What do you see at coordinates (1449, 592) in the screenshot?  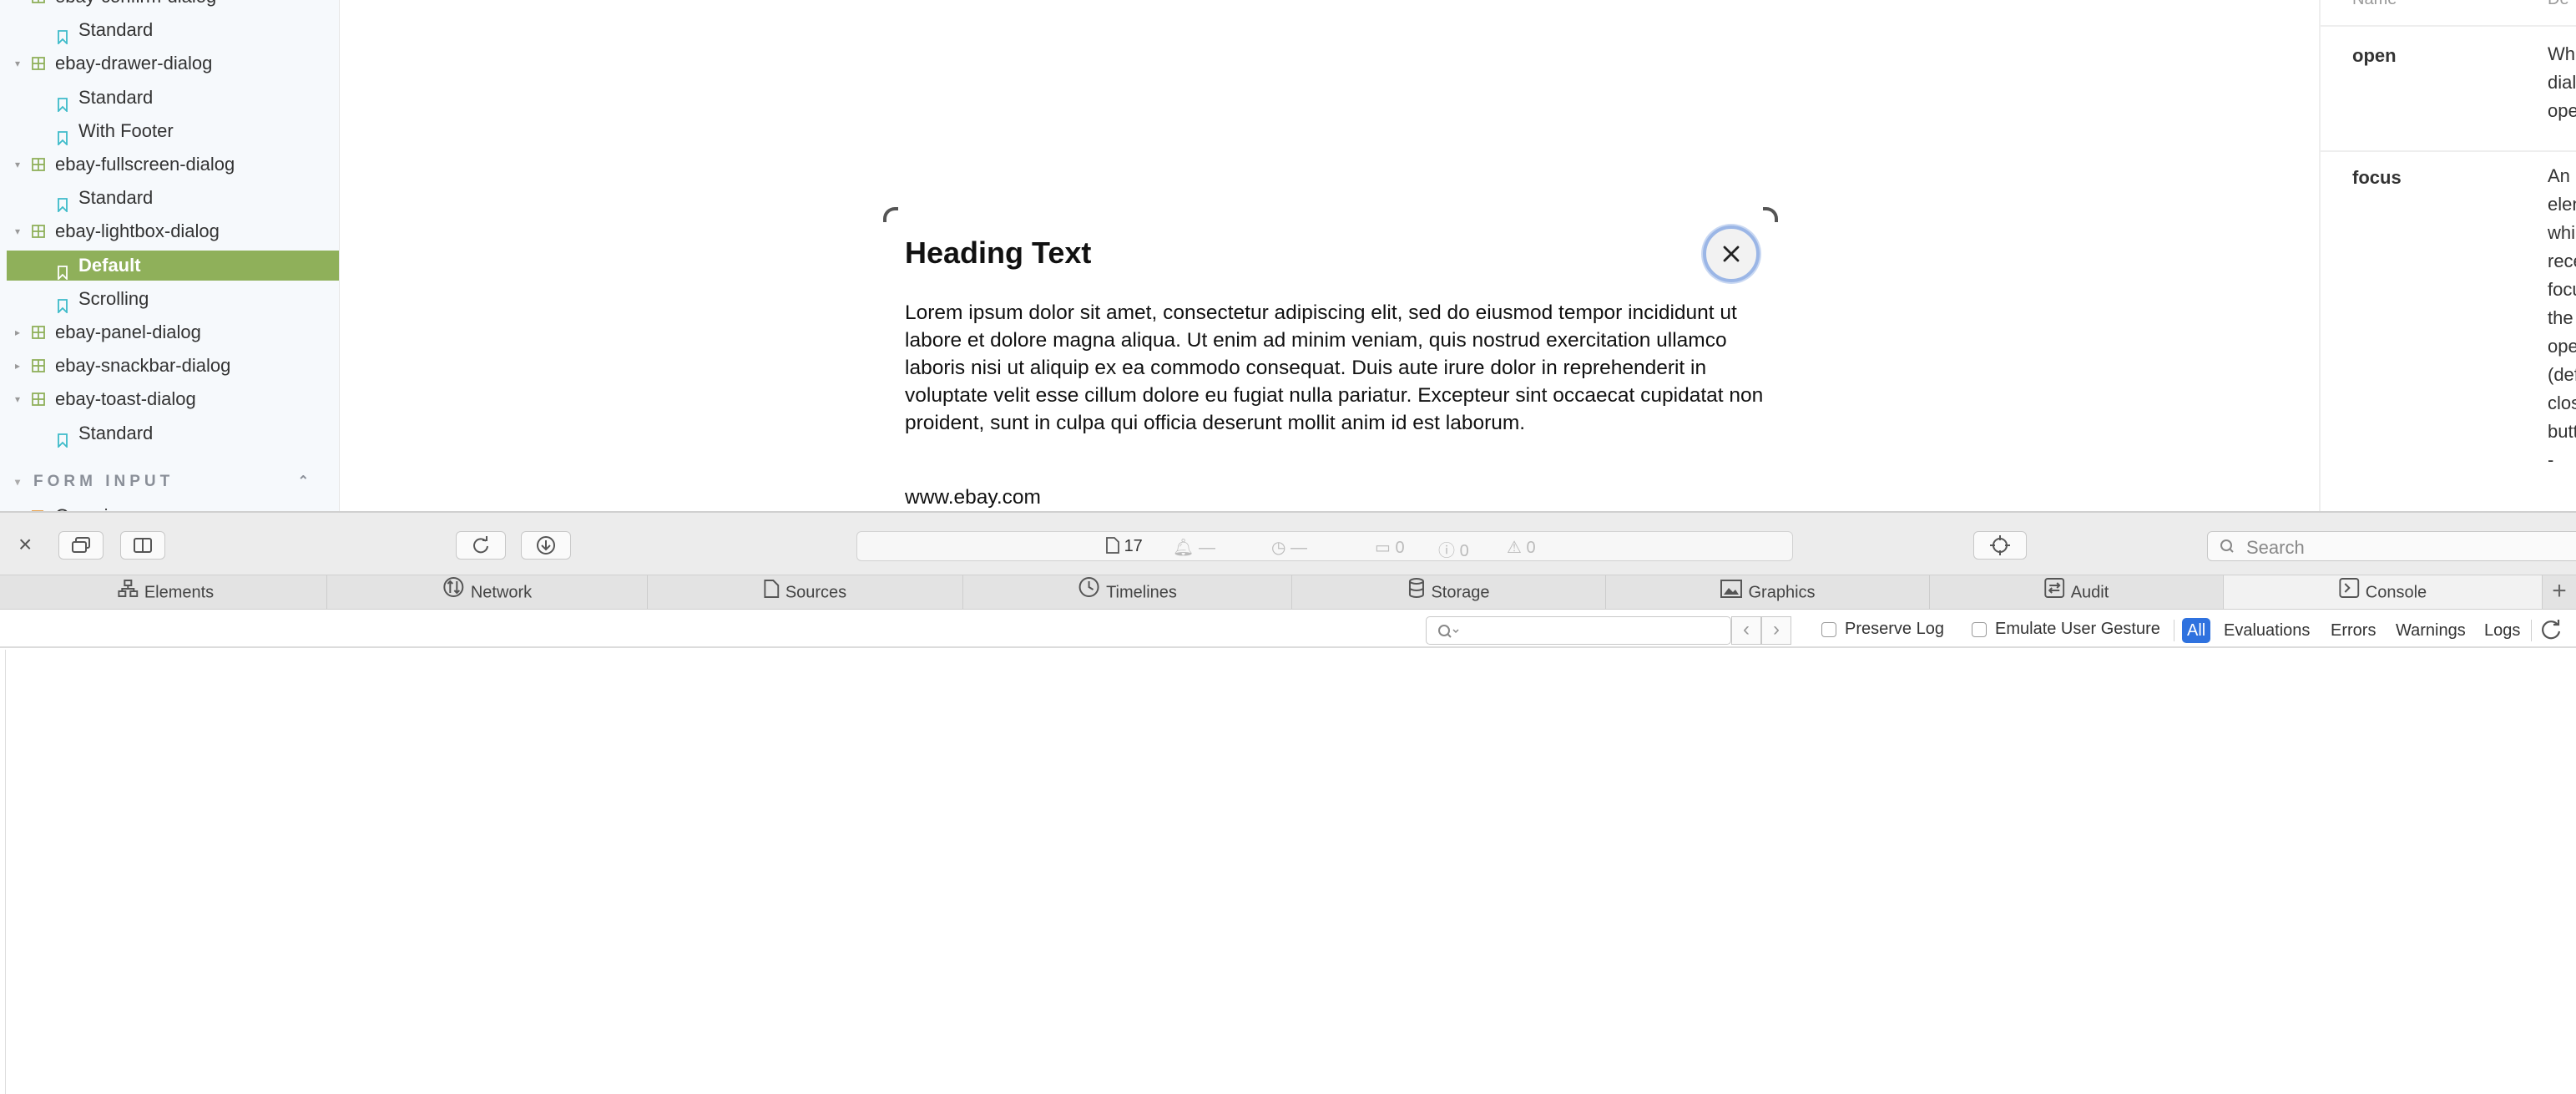 I see `tab-storage: Storage` at bounding box center [1449, 592].